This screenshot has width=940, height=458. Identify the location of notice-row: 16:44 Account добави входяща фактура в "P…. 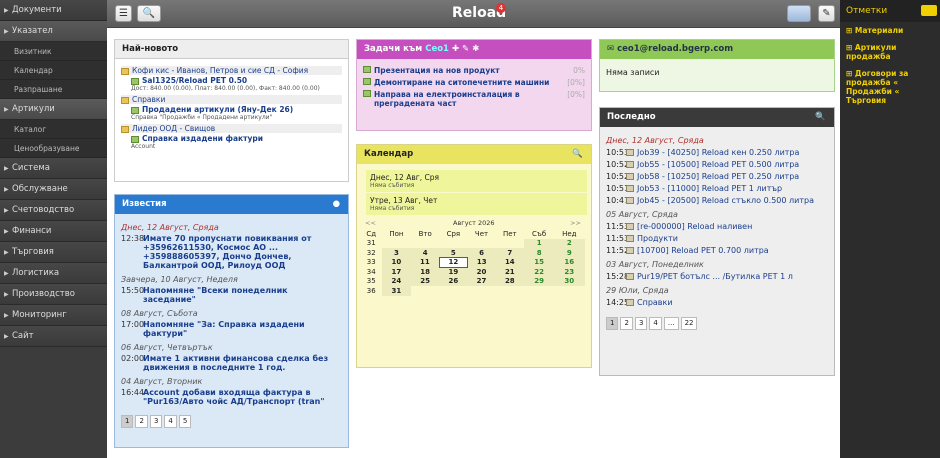
(231, 397).